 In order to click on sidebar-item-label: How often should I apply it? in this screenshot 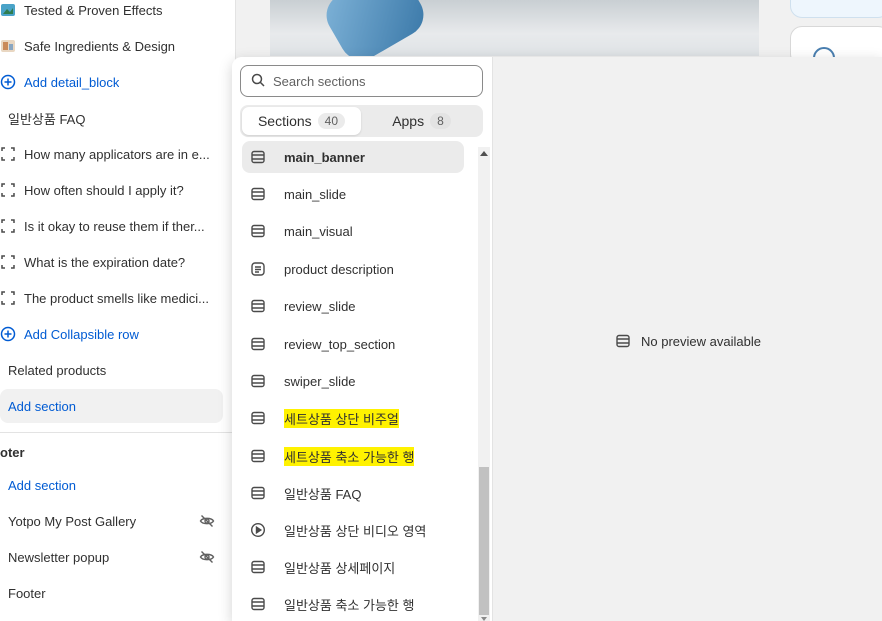, I will do `click(104, 190)`.